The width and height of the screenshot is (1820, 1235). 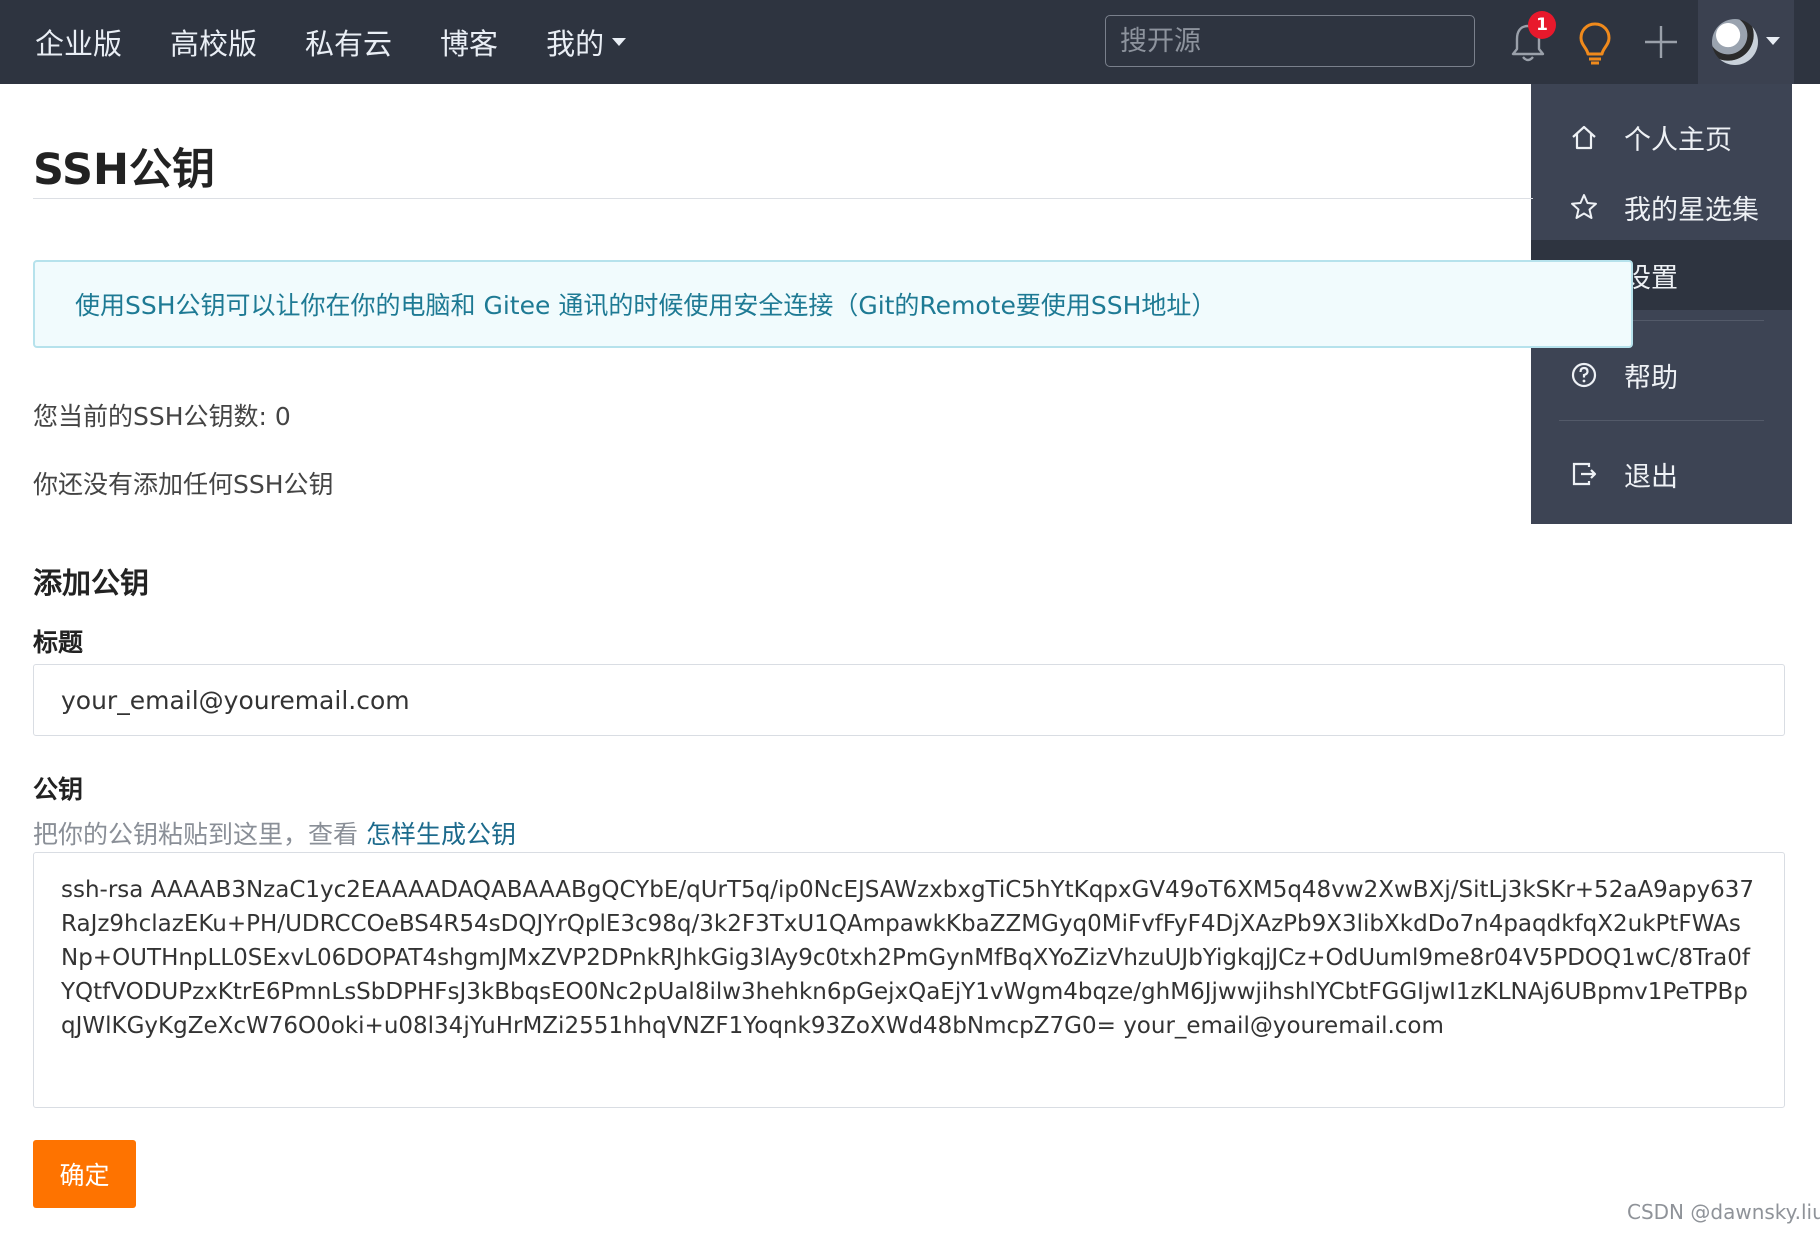 What do you see at coordinates (91, 583) in the screenshot?
I see `add-key-section-title: 添加公钥` at bounding box center [91, 583].